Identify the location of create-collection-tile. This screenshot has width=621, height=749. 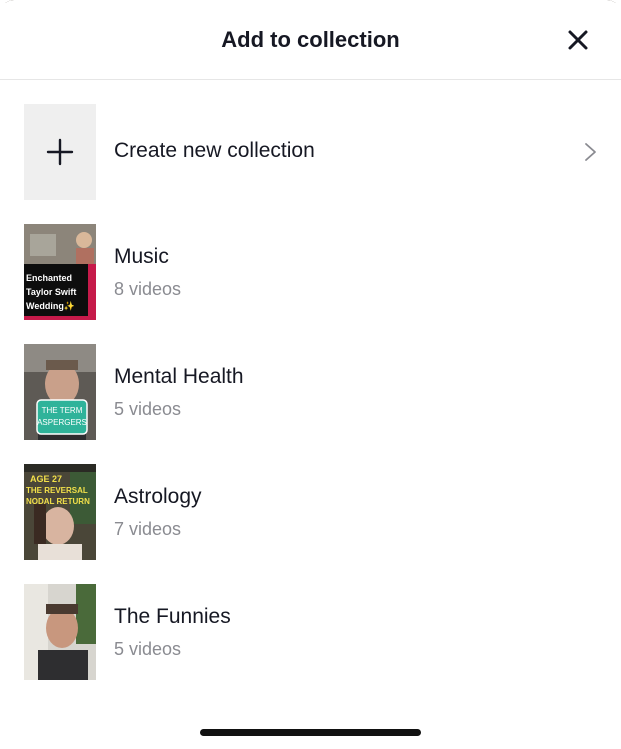
(60, 152).